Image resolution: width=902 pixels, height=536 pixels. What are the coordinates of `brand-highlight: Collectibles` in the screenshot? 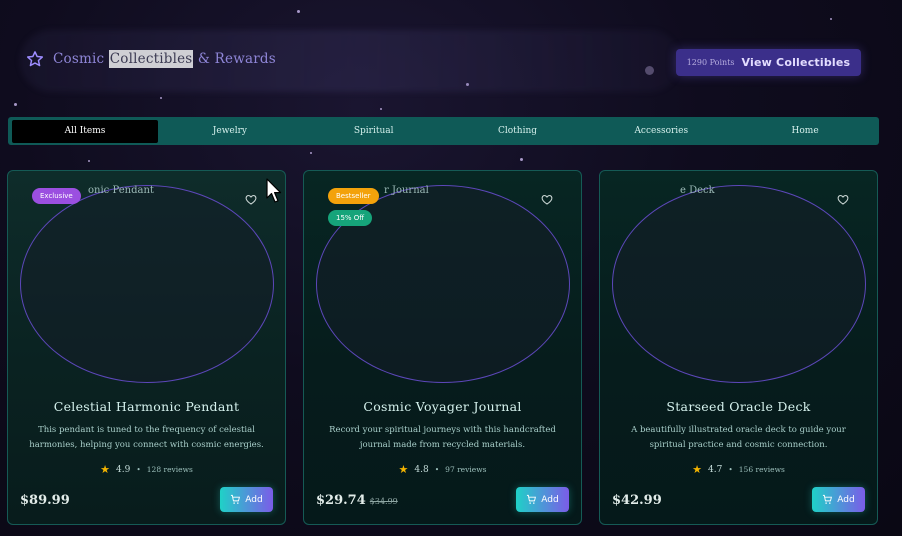 It's located at (151, 59).